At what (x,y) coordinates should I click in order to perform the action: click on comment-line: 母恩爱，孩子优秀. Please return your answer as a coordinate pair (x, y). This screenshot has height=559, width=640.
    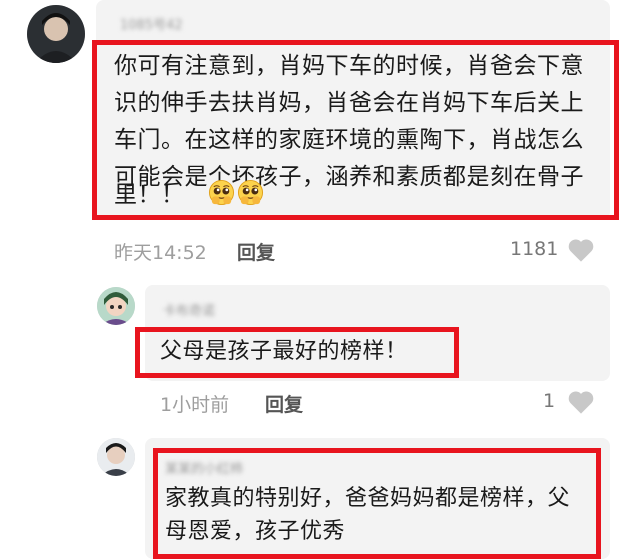
    Looking at the image, I should click on (255, 531).